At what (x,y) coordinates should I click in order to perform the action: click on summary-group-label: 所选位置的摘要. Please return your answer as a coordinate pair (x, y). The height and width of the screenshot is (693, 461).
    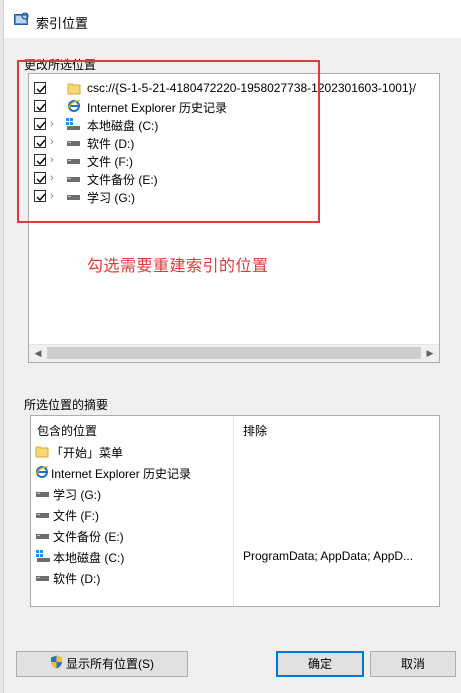
    Looking at the image, I should click on (66, 405).